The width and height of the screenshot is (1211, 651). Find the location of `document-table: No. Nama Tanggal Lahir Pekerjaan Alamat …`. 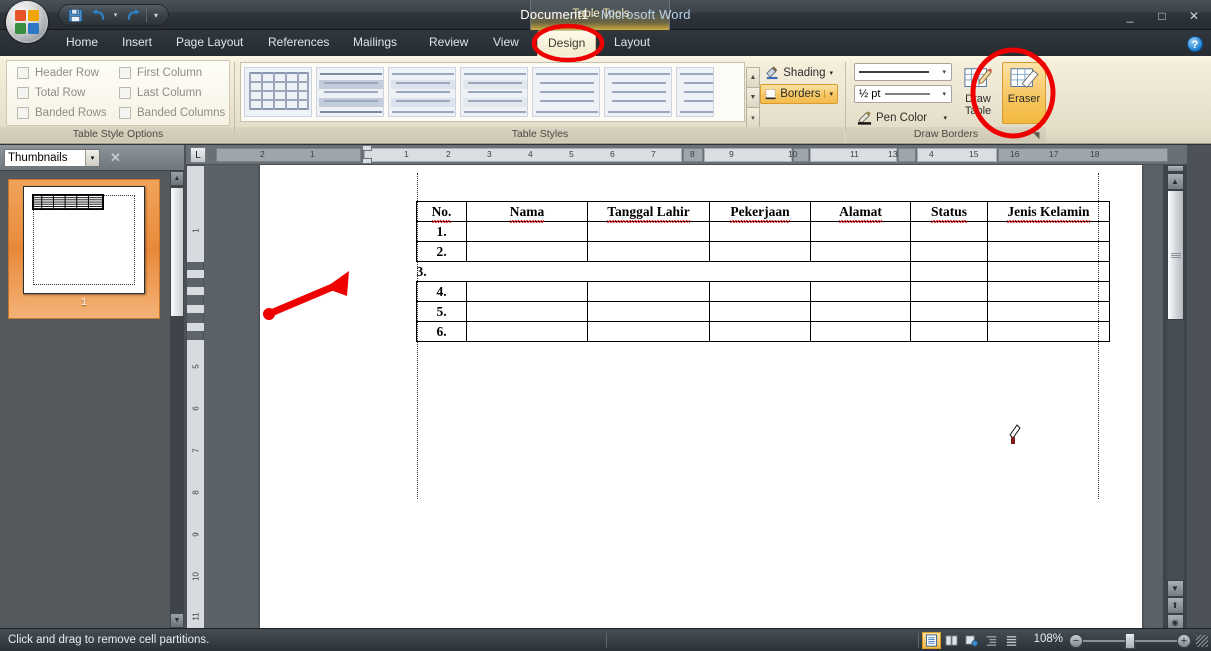

document-table: No. Nama Tanggal Lahir Pekerjaan Alamat … is located at coordinates (763, 271).